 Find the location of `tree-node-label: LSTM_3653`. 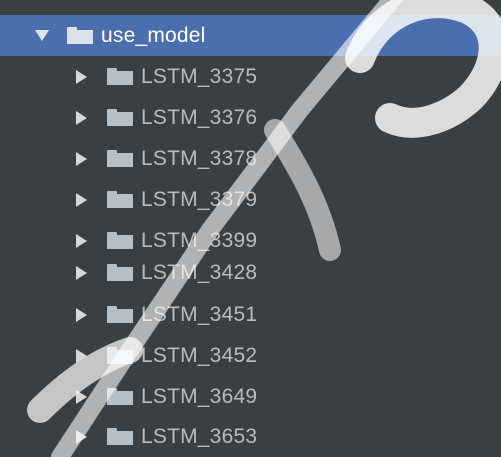

tree-node-label: LSTM_3653 is located at coordinates (199, 436).